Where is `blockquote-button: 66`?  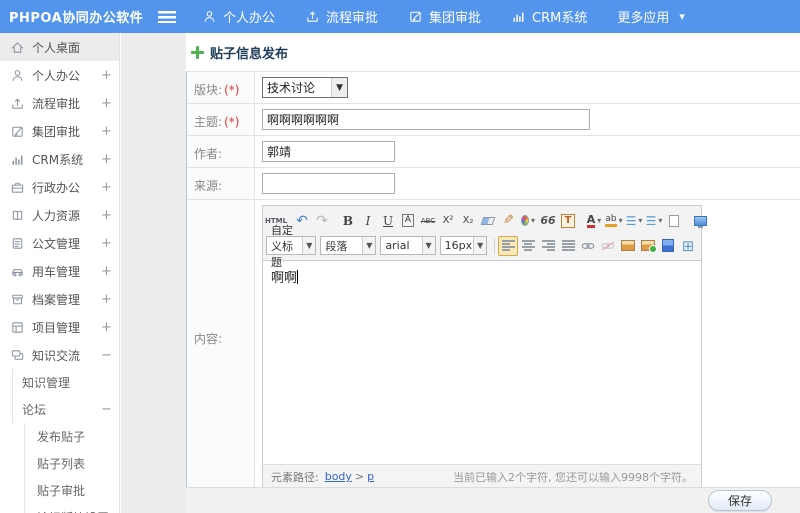 blockquote-button: 66 is located at coordinates (548, 221).